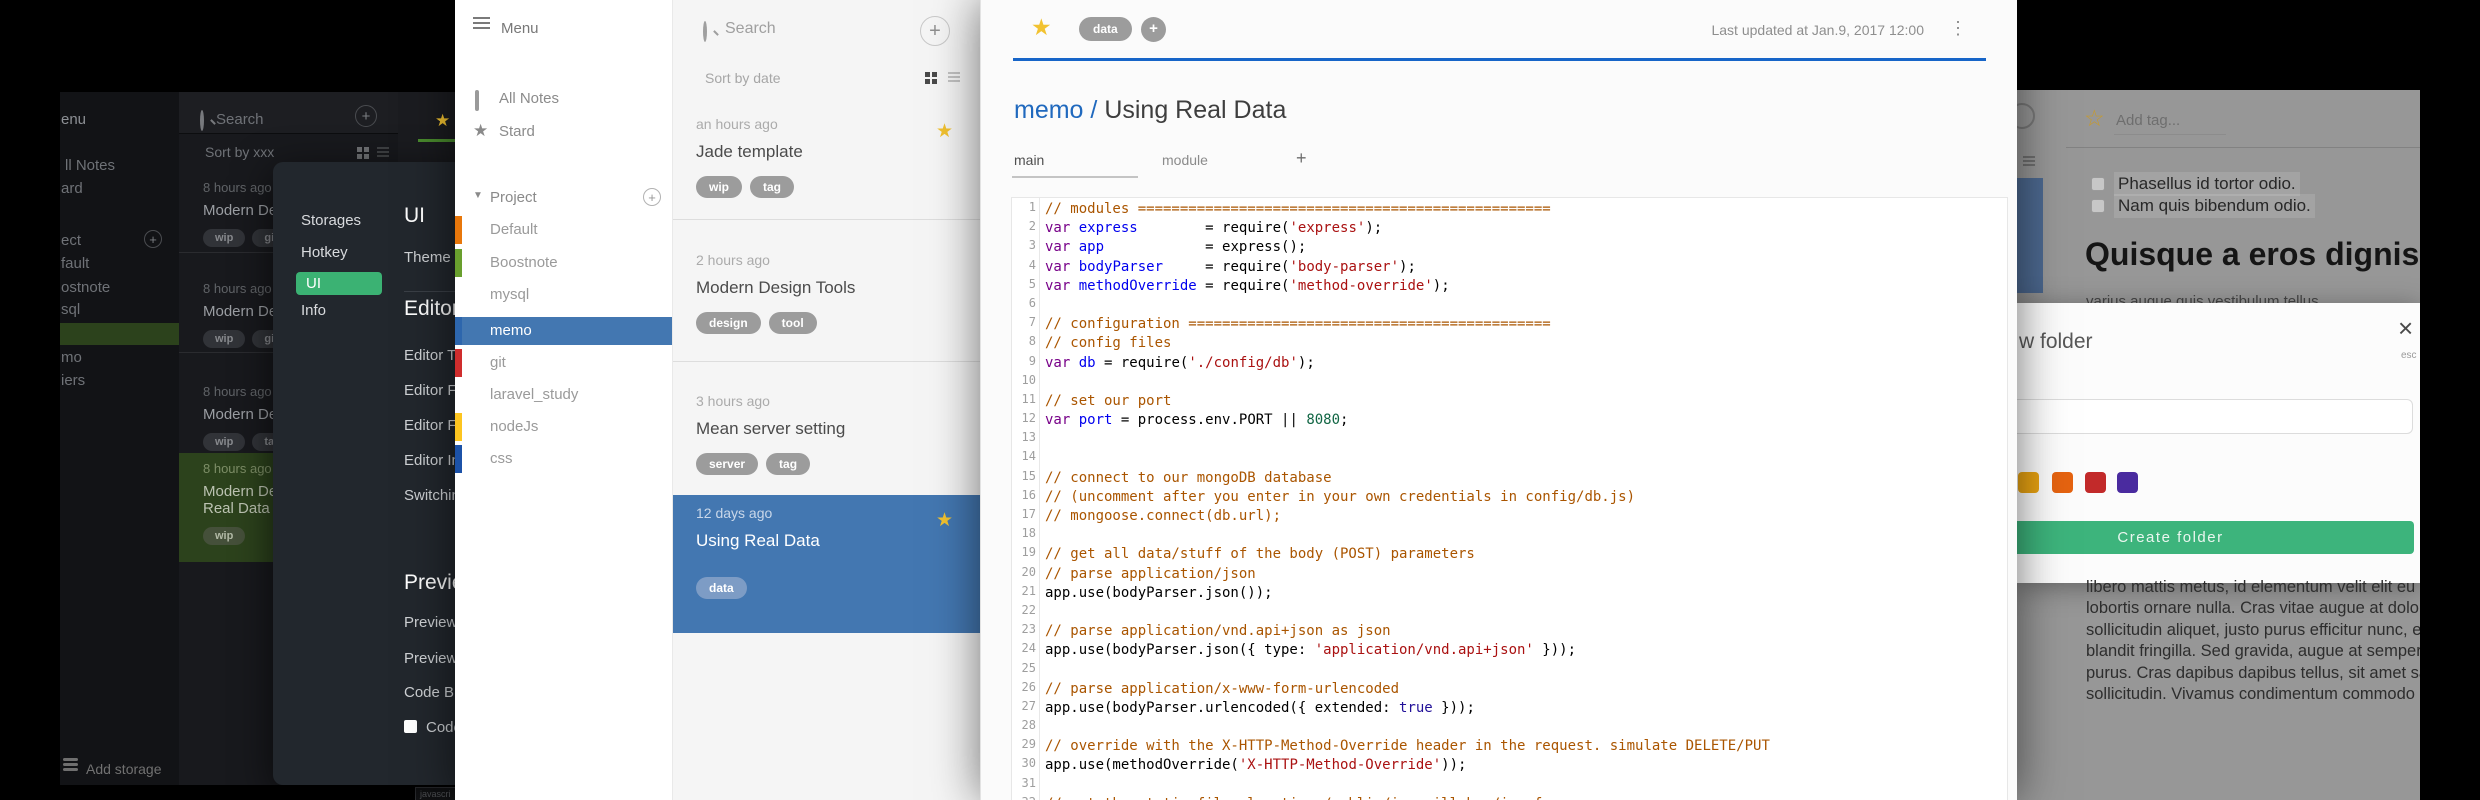 This screenshot has width=2480, height=800. I want to click on folder-label: git, so click(498, 362).